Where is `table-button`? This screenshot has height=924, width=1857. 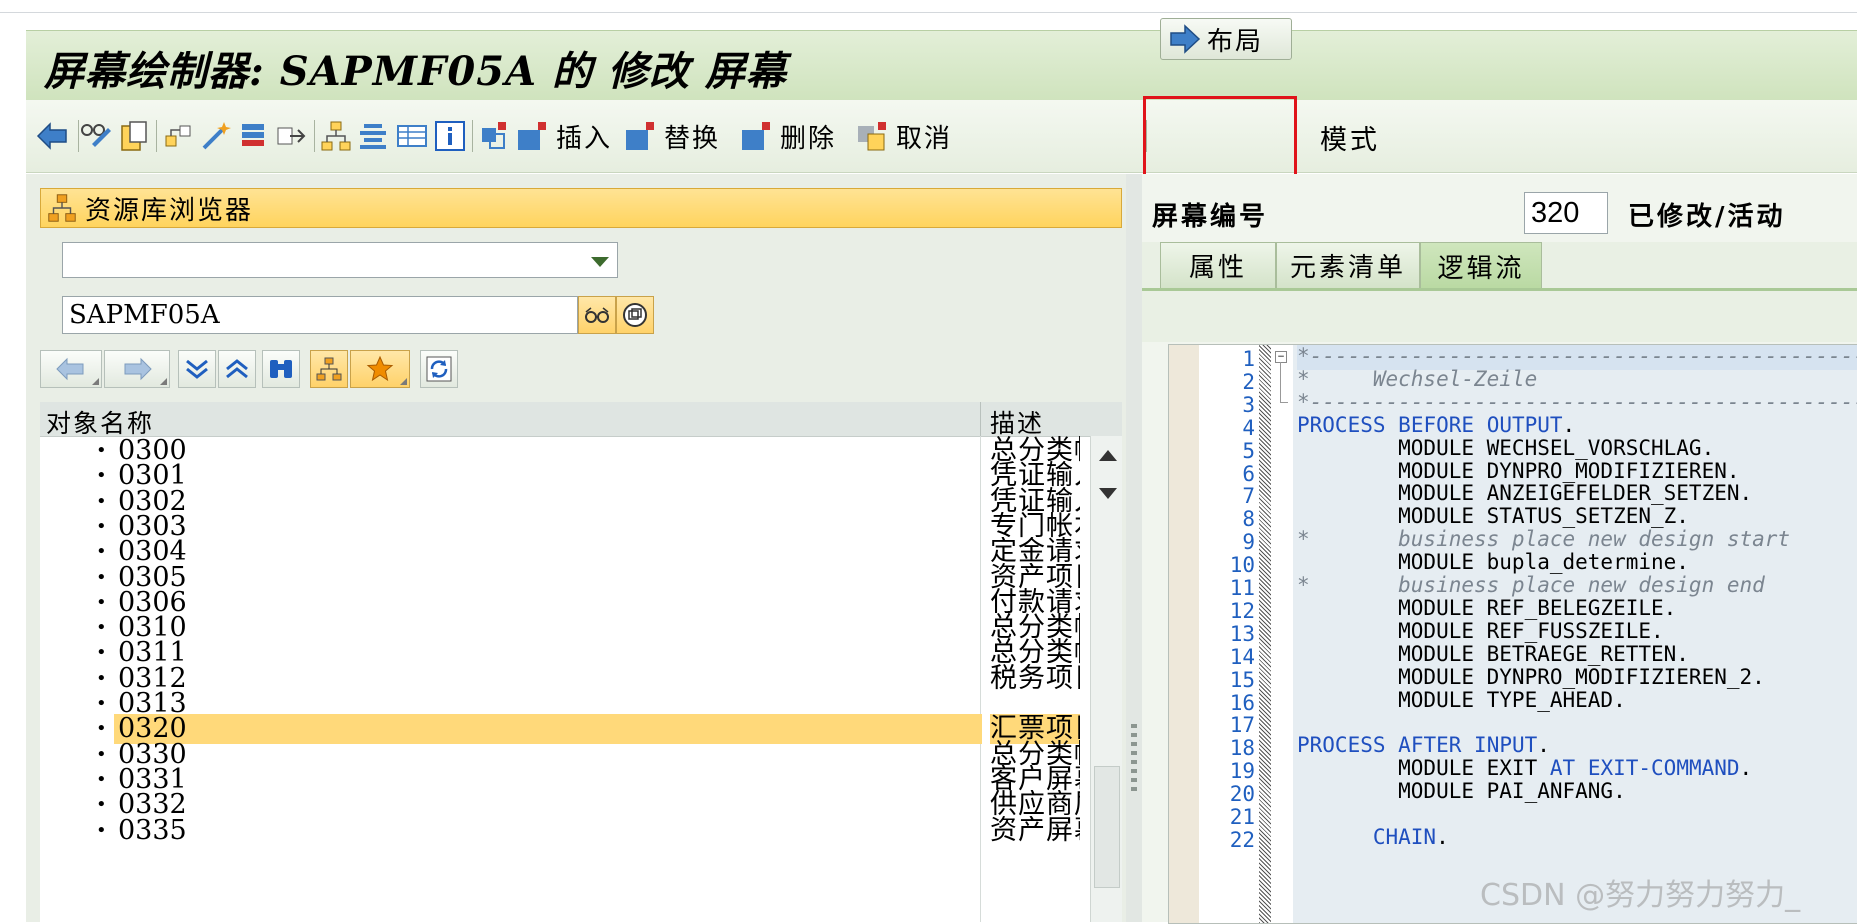
table-button is located at coordinates (412, 136).